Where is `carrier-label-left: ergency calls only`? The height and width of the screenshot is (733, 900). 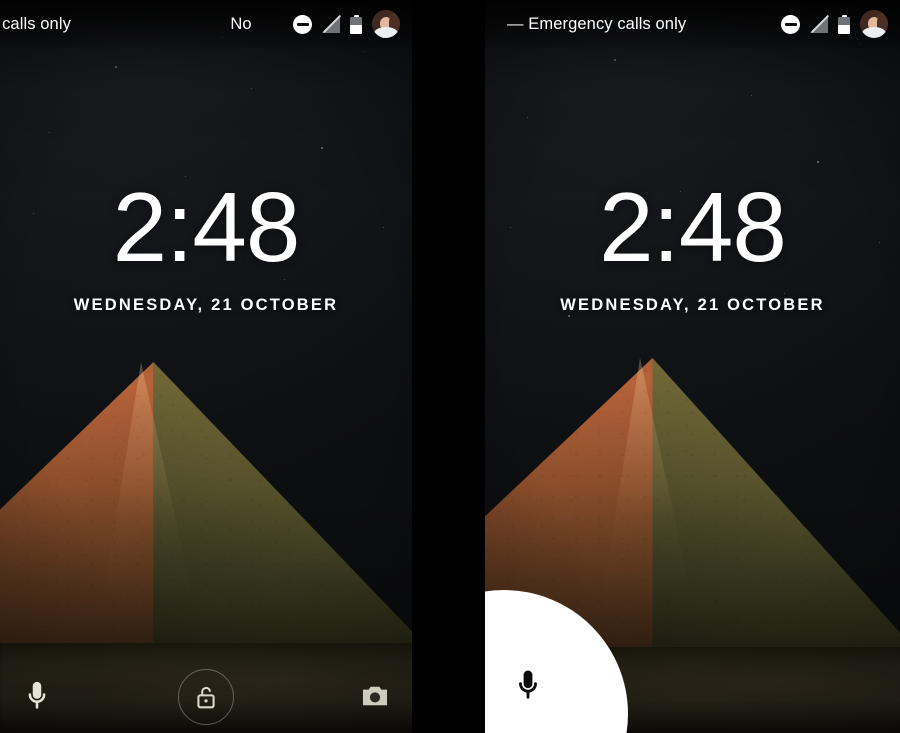
carrier-label-left: ergency calls only is located at coordinates (35, 24).